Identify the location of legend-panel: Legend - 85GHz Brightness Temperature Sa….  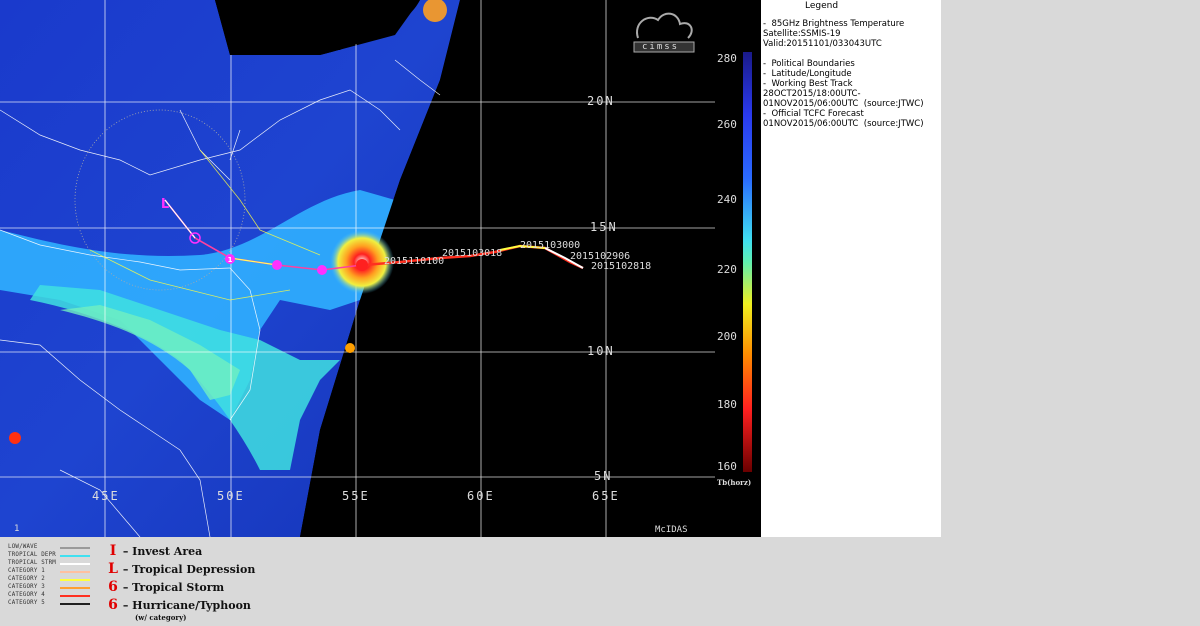
(850, 268).